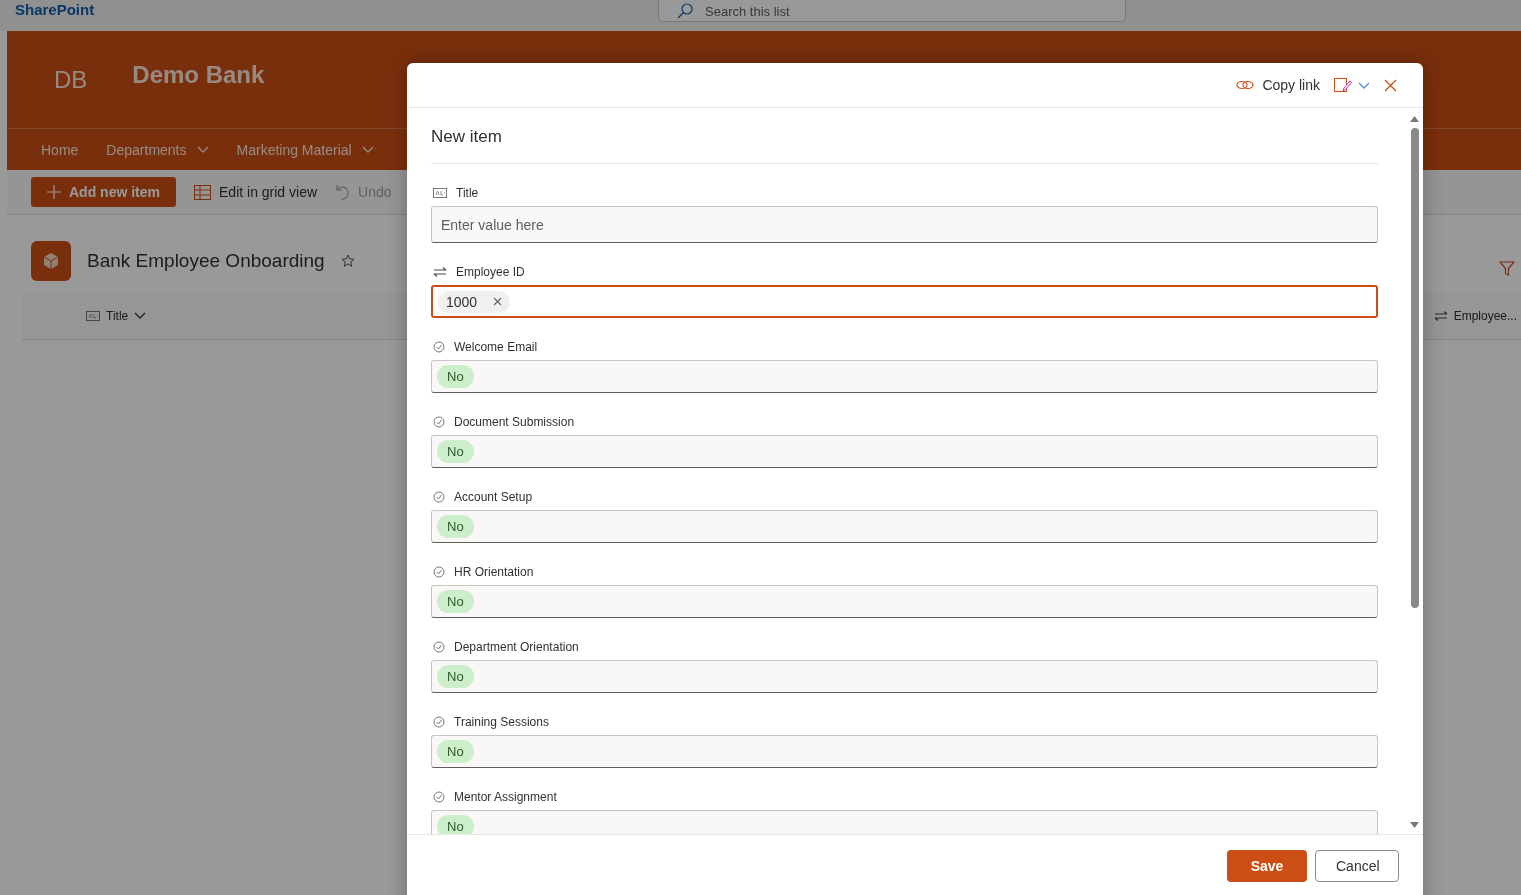  What do you see at coordinates (496, 347) in the screenshot?
I see `field-label: Welcome Email` at bounding box center [496, 347].